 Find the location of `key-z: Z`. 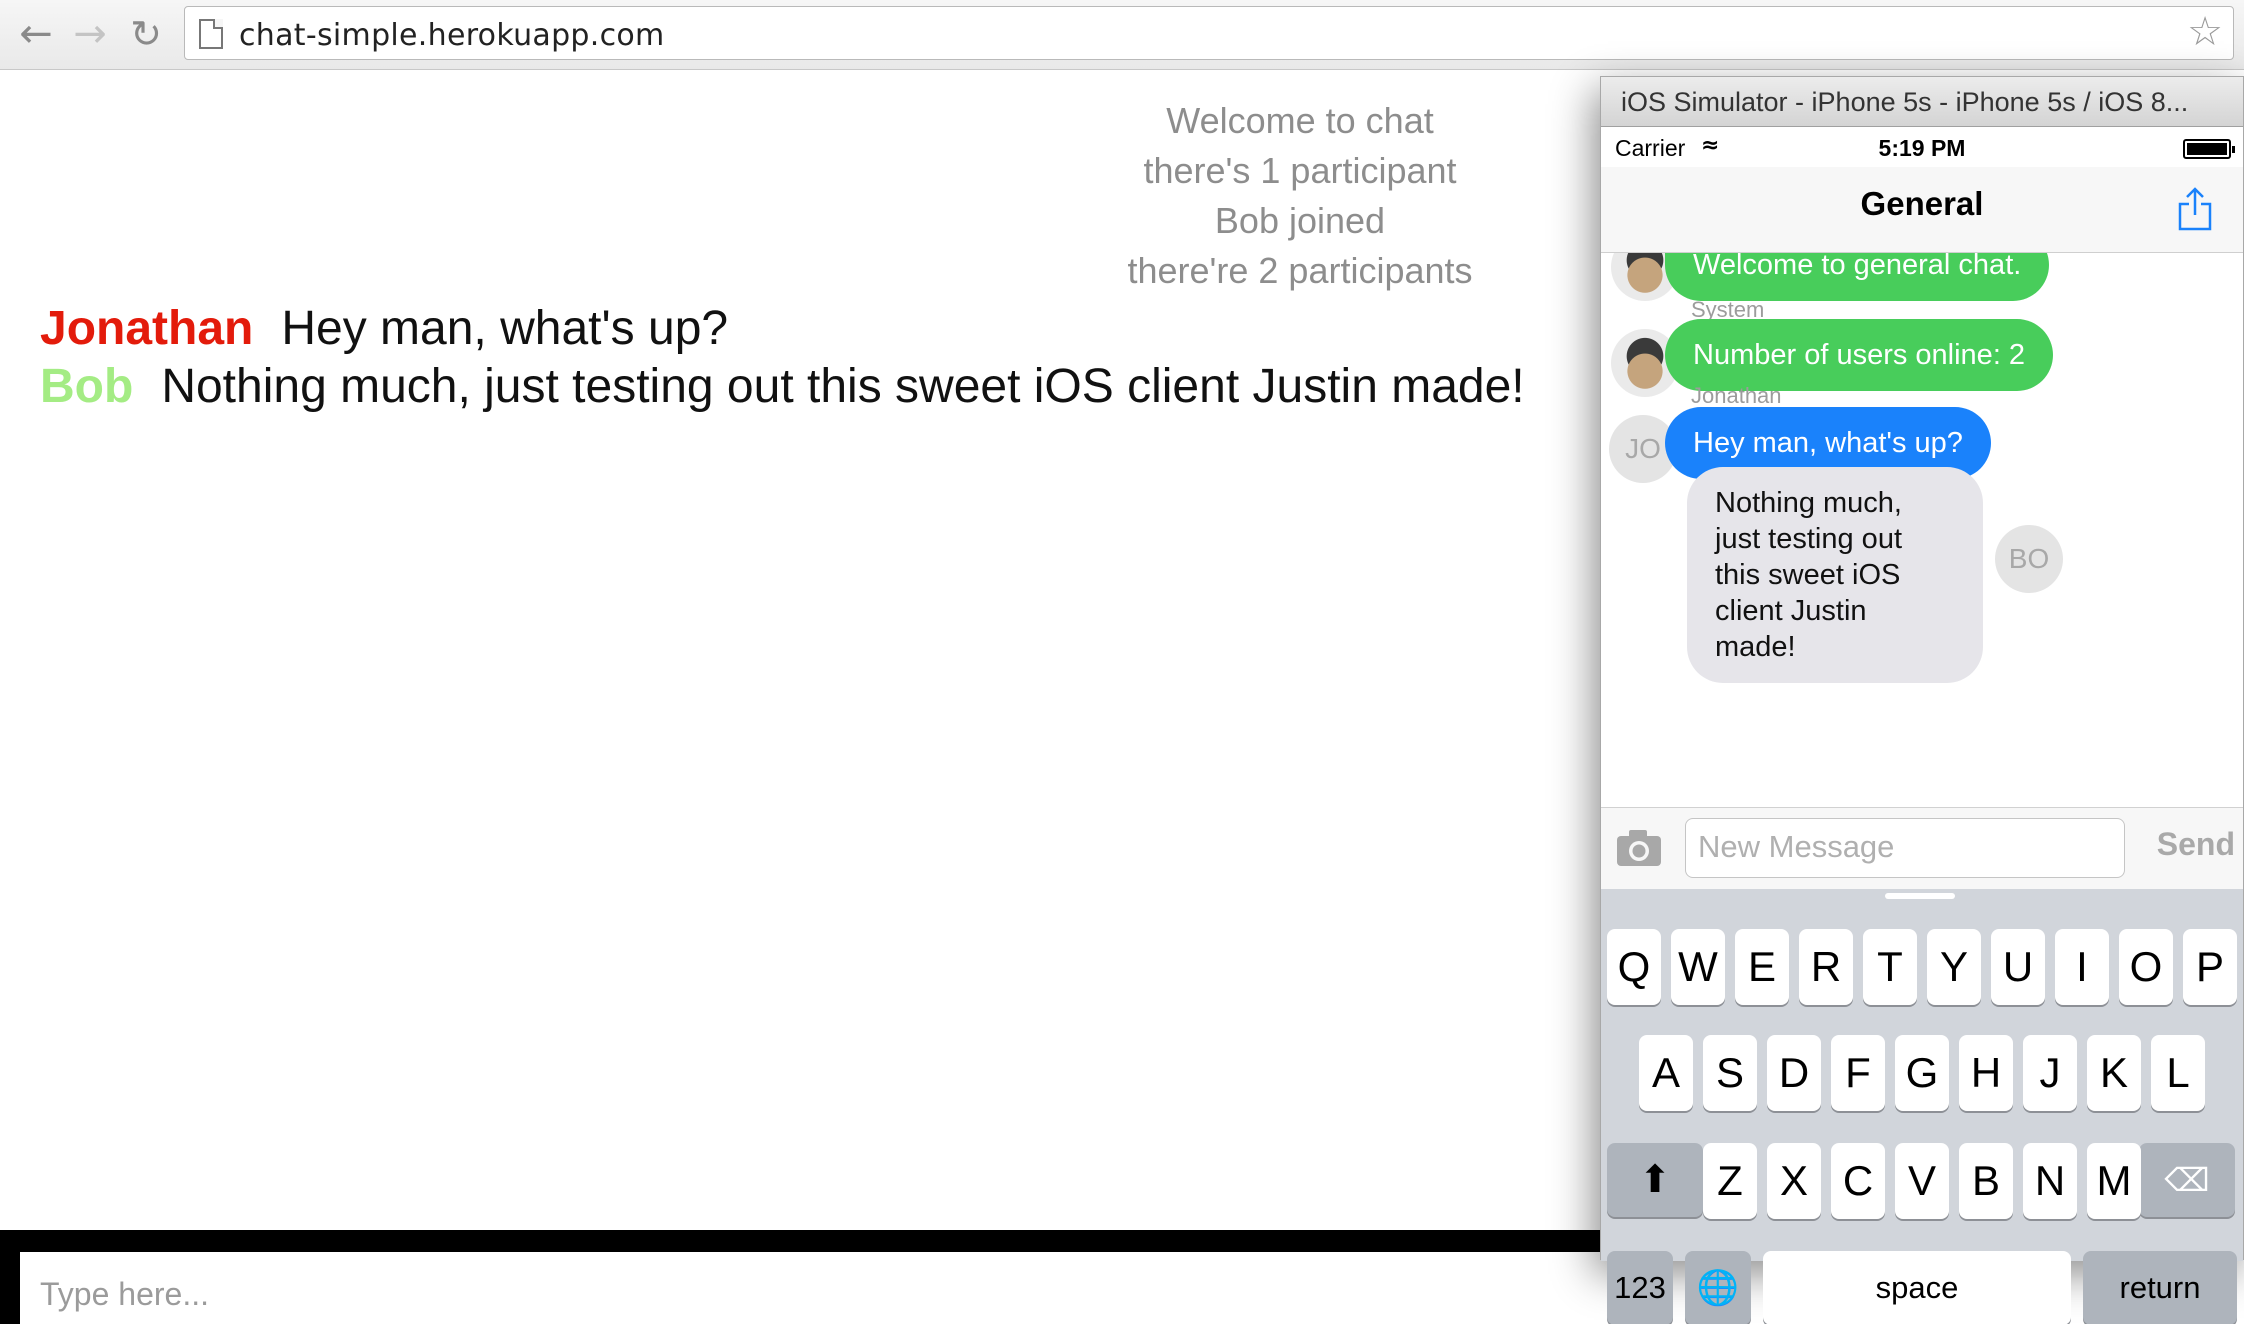

key-z: Z is located at coordinates (1730, 1181).